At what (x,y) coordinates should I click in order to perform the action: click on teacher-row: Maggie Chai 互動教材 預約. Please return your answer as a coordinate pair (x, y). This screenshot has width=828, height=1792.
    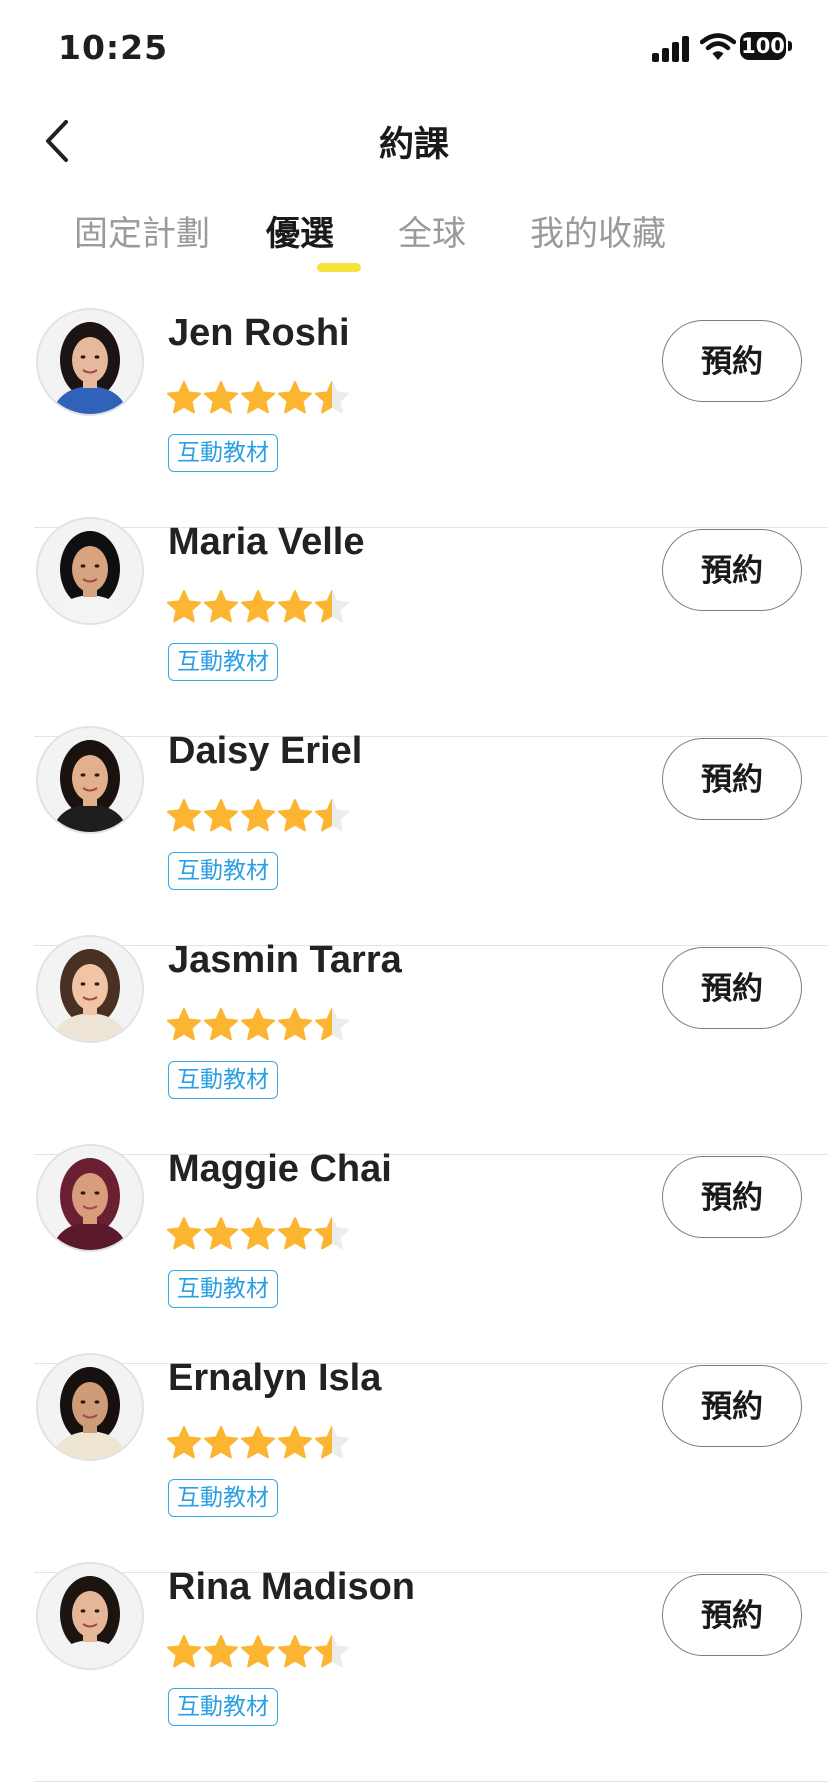
    Looking at the image, I should click on (414, 1245).